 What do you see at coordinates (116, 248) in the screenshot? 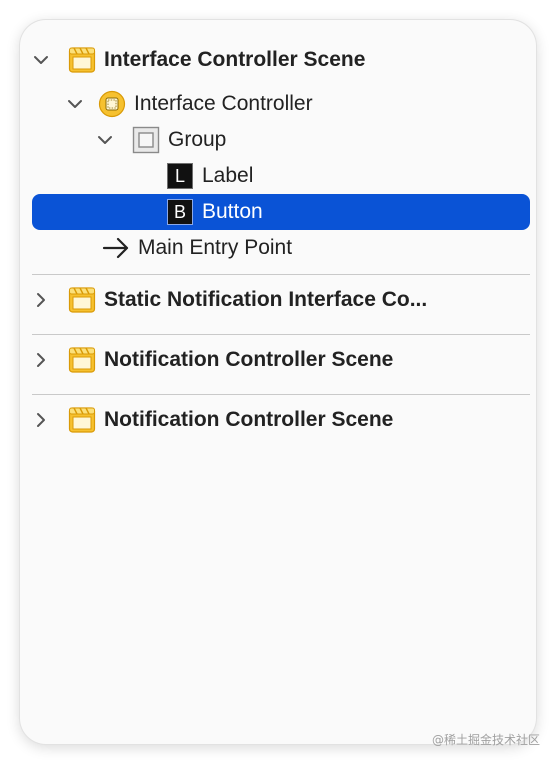
I see `arrow-right-icon` at bounding box center [116, 248].